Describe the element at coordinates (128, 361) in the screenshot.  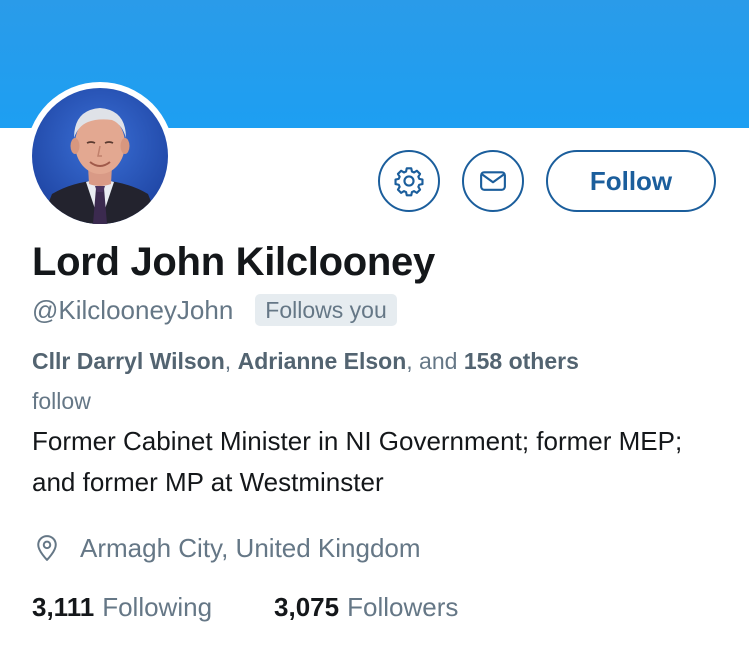
I see `mutual-follower-name: Cllr Darryl Wilson` at that location.